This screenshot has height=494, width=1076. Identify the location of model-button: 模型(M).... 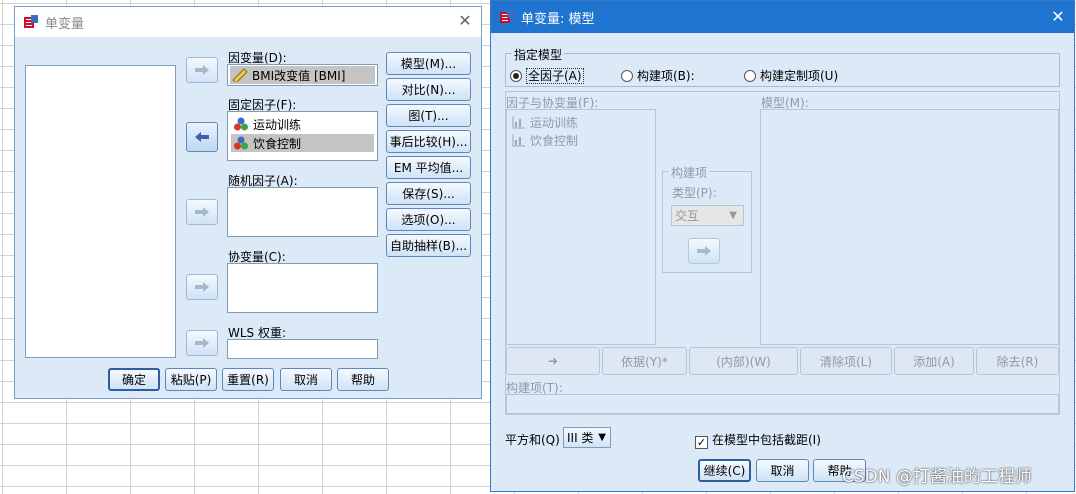
(428, 63).